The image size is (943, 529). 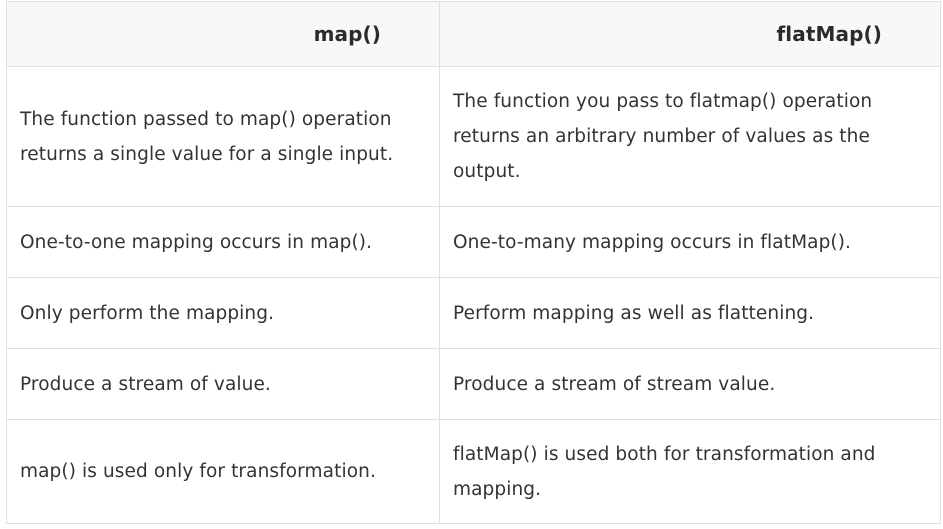 What do you see at coordinates (690, 313) in the screenshot?
I see `cell-flatmap: Perform mapping as well as flattening.` at bounding box center [690, 313].